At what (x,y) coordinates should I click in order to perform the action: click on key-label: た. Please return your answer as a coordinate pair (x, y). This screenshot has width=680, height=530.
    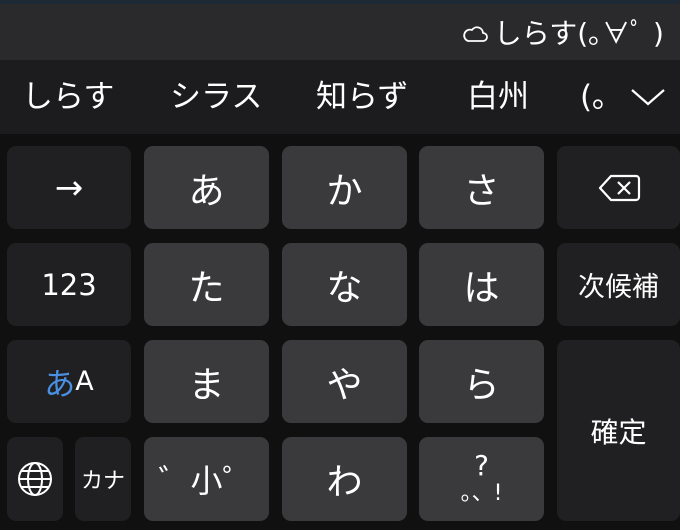
    Looking at the image, I should click on (206, 288).